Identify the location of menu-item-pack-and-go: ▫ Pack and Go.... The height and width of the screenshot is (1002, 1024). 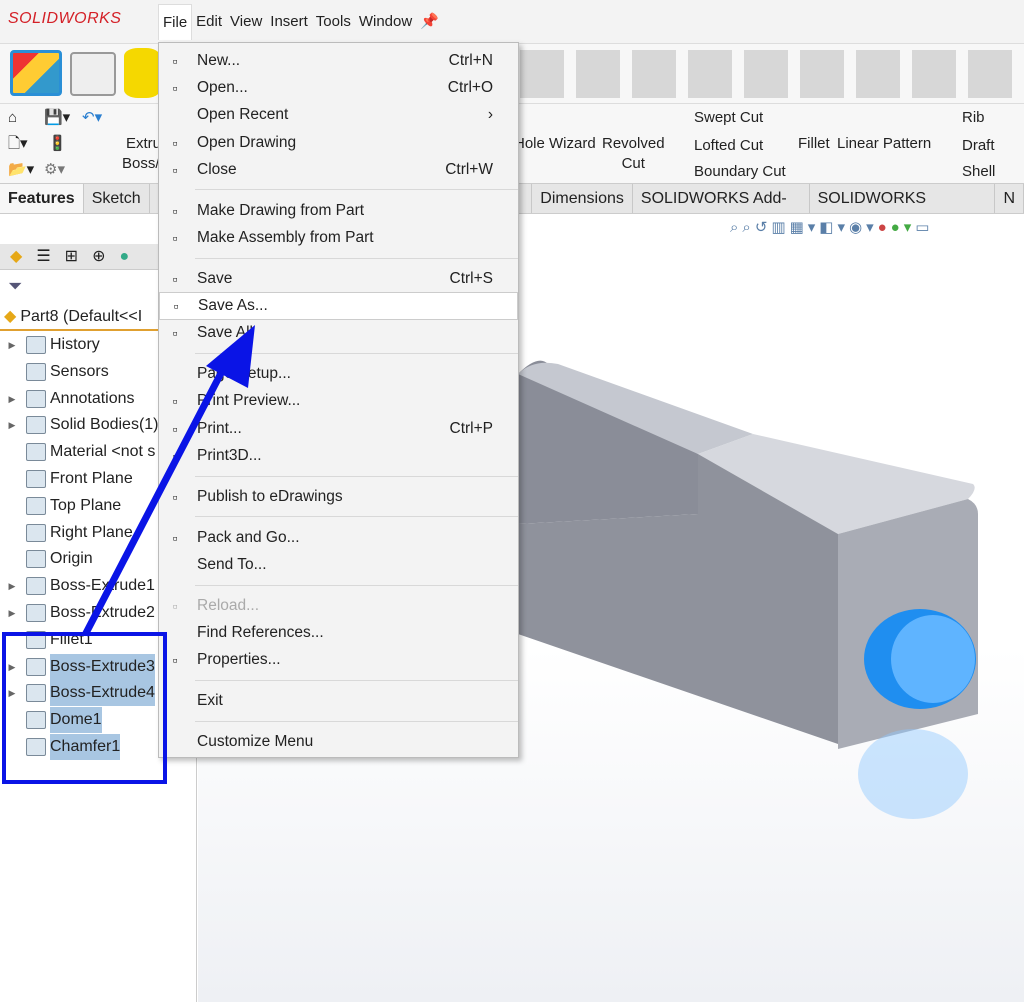
(338, 537).